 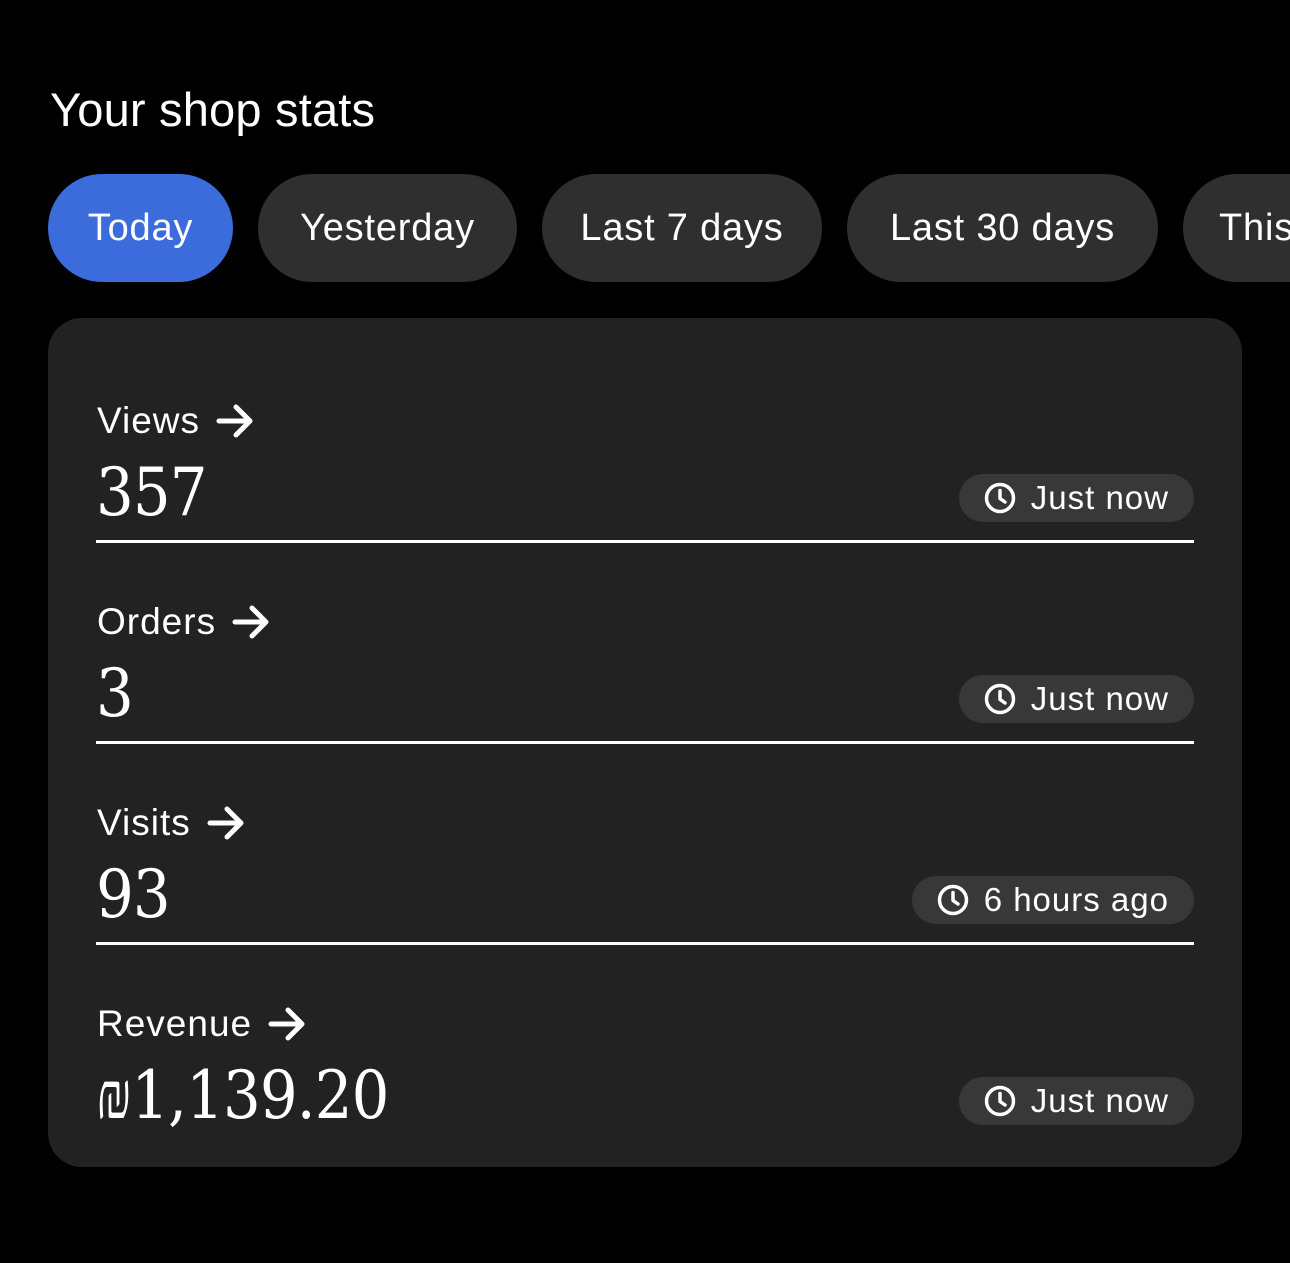 I want to click on stat-visits-updated-badge: 6 hours ago, so click(x=1052, y=900).